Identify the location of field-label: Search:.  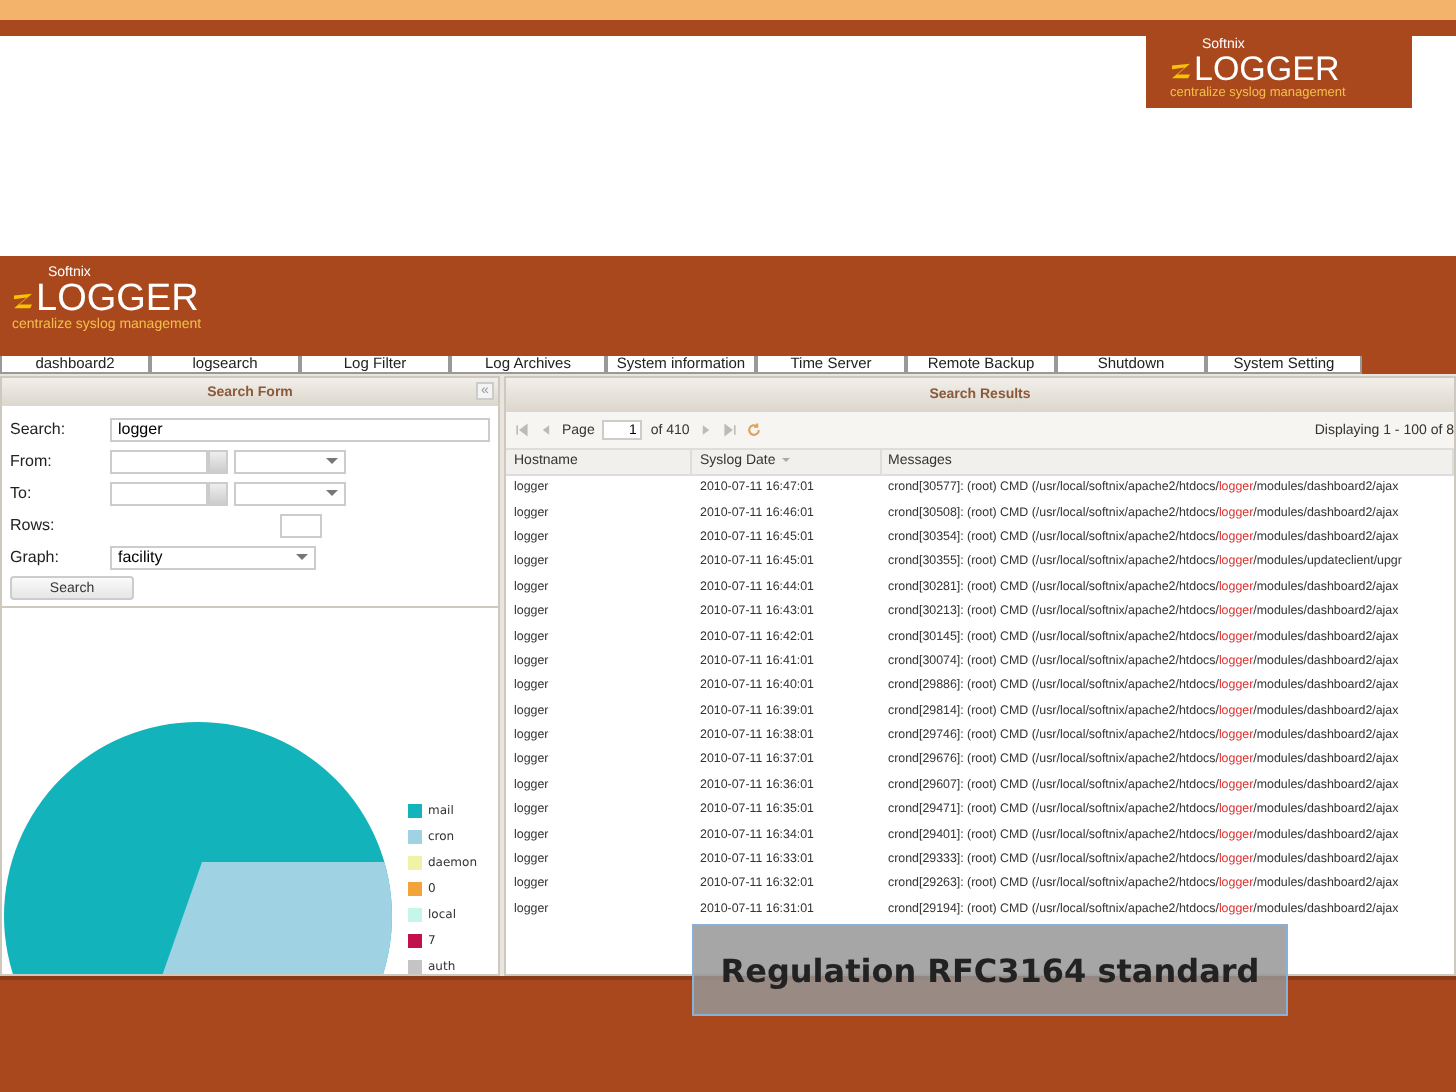
(39, 429).